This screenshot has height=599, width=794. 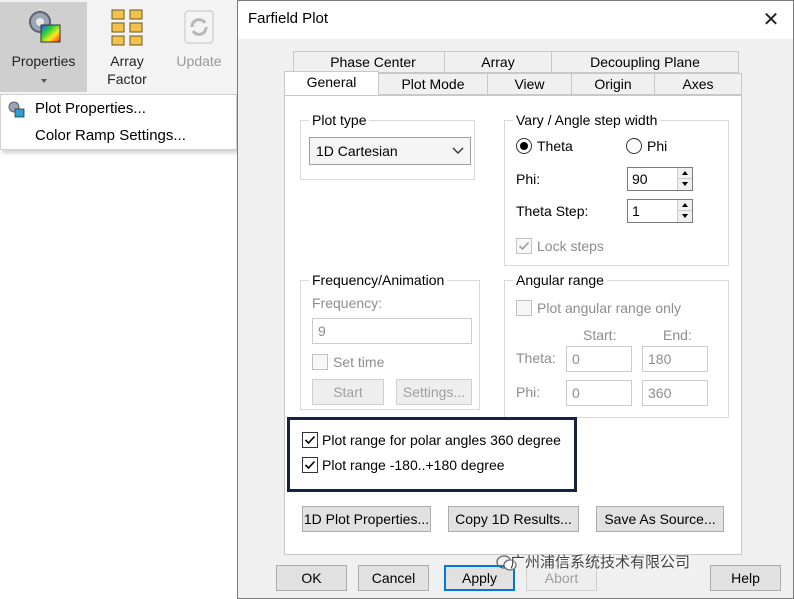 I want to click on array-grid-icon, so click(x=127, y=27).